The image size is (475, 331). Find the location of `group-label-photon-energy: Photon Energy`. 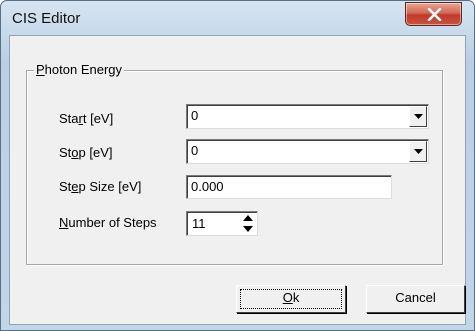

group-label-photon-energy: Photon Energy is located at coordinates (79, 70).